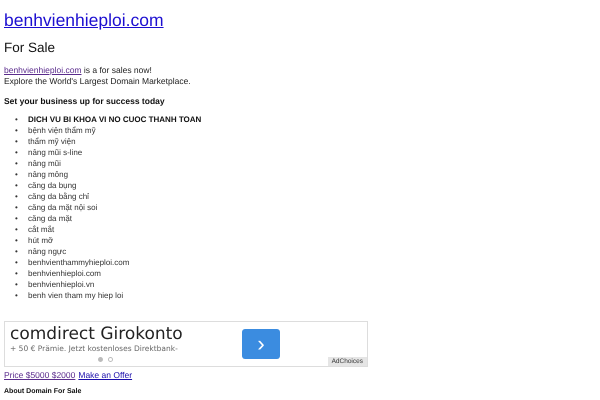 The width and height of the screenshot is (600, 400). What do you see at coordinates (63, 207) in the screenshot?
I see `keyword-item: căng da mặt nội soi` at bounding box center [63, 207].